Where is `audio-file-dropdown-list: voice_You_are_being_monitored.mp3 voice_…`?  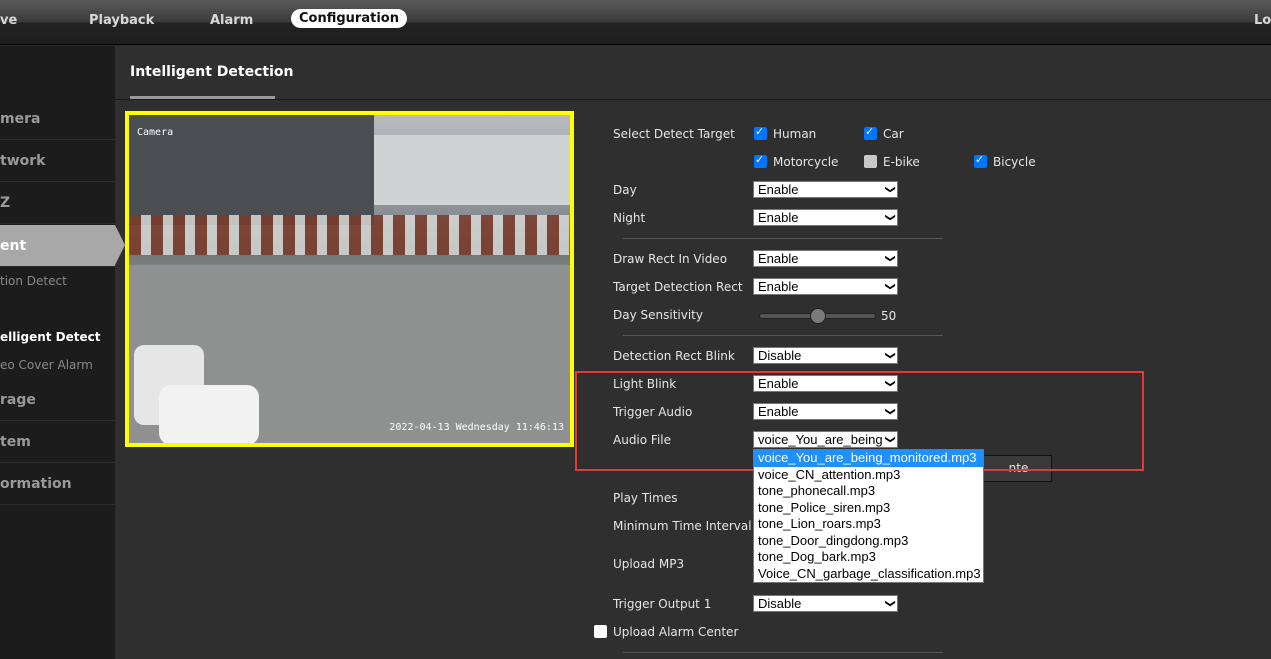 audio-file-dropdown-list: voice_You_are_being_monitored.mp3 voice_… is located at coordinates (868, 516).